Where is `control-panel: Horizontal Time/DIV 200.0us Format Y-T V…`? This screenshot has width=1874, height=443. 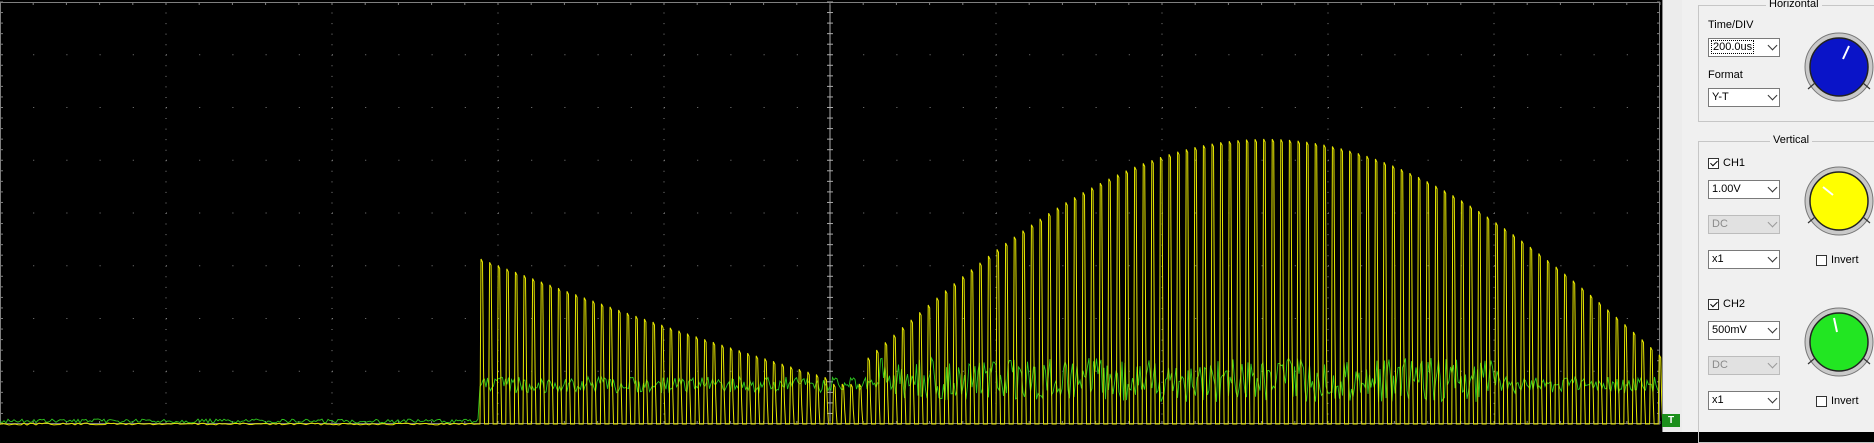 control-panel: Horizontal Time/DIV 200.0us Format Y-T V… is located at coordinates (1778, 221).